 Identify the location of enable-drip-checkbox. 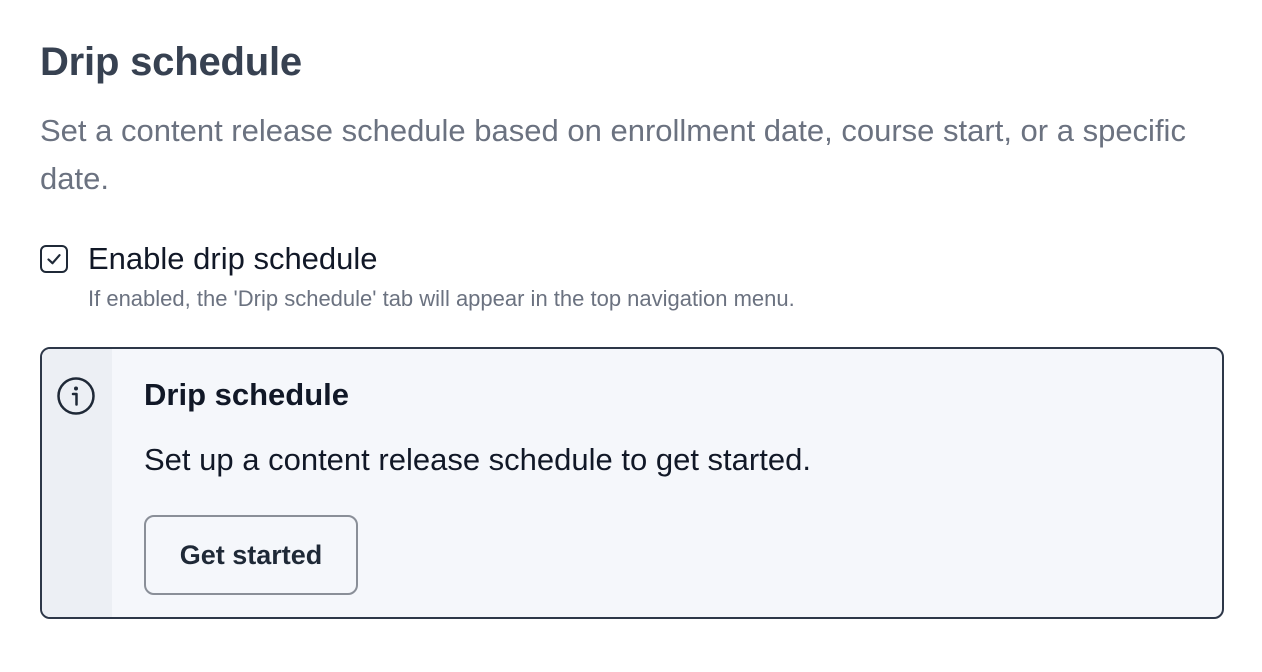
(54, 259).